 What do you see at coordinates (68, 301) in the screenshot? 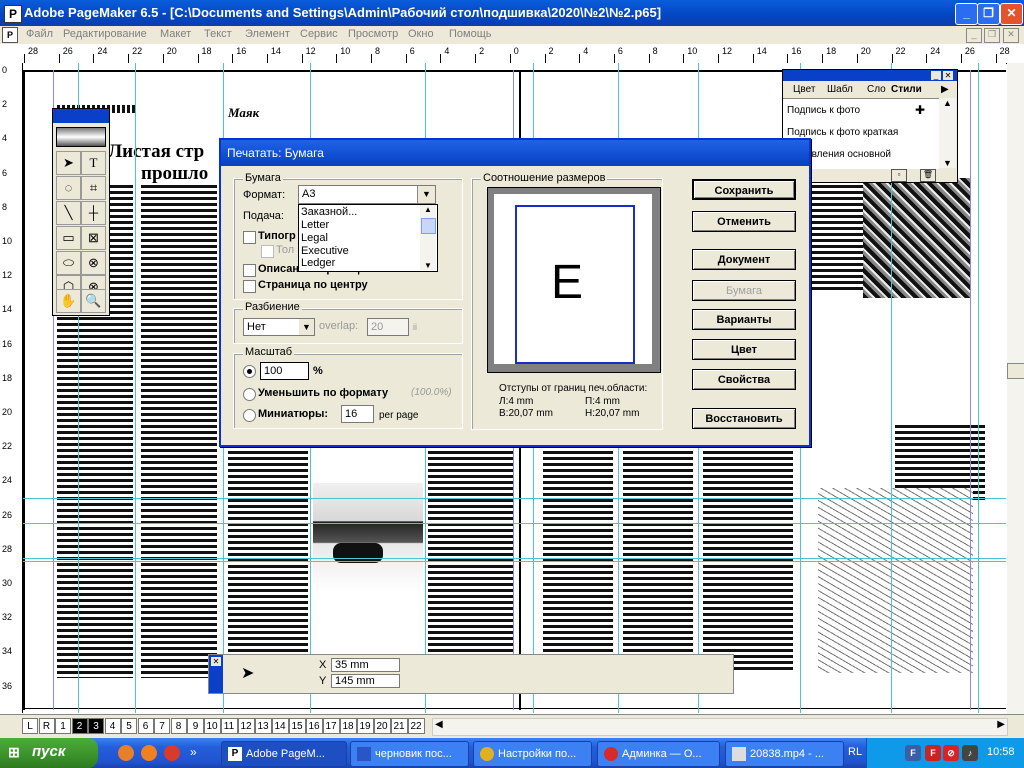
I see `hand-tool-icon: ✋` at bounding box center [68, 301].